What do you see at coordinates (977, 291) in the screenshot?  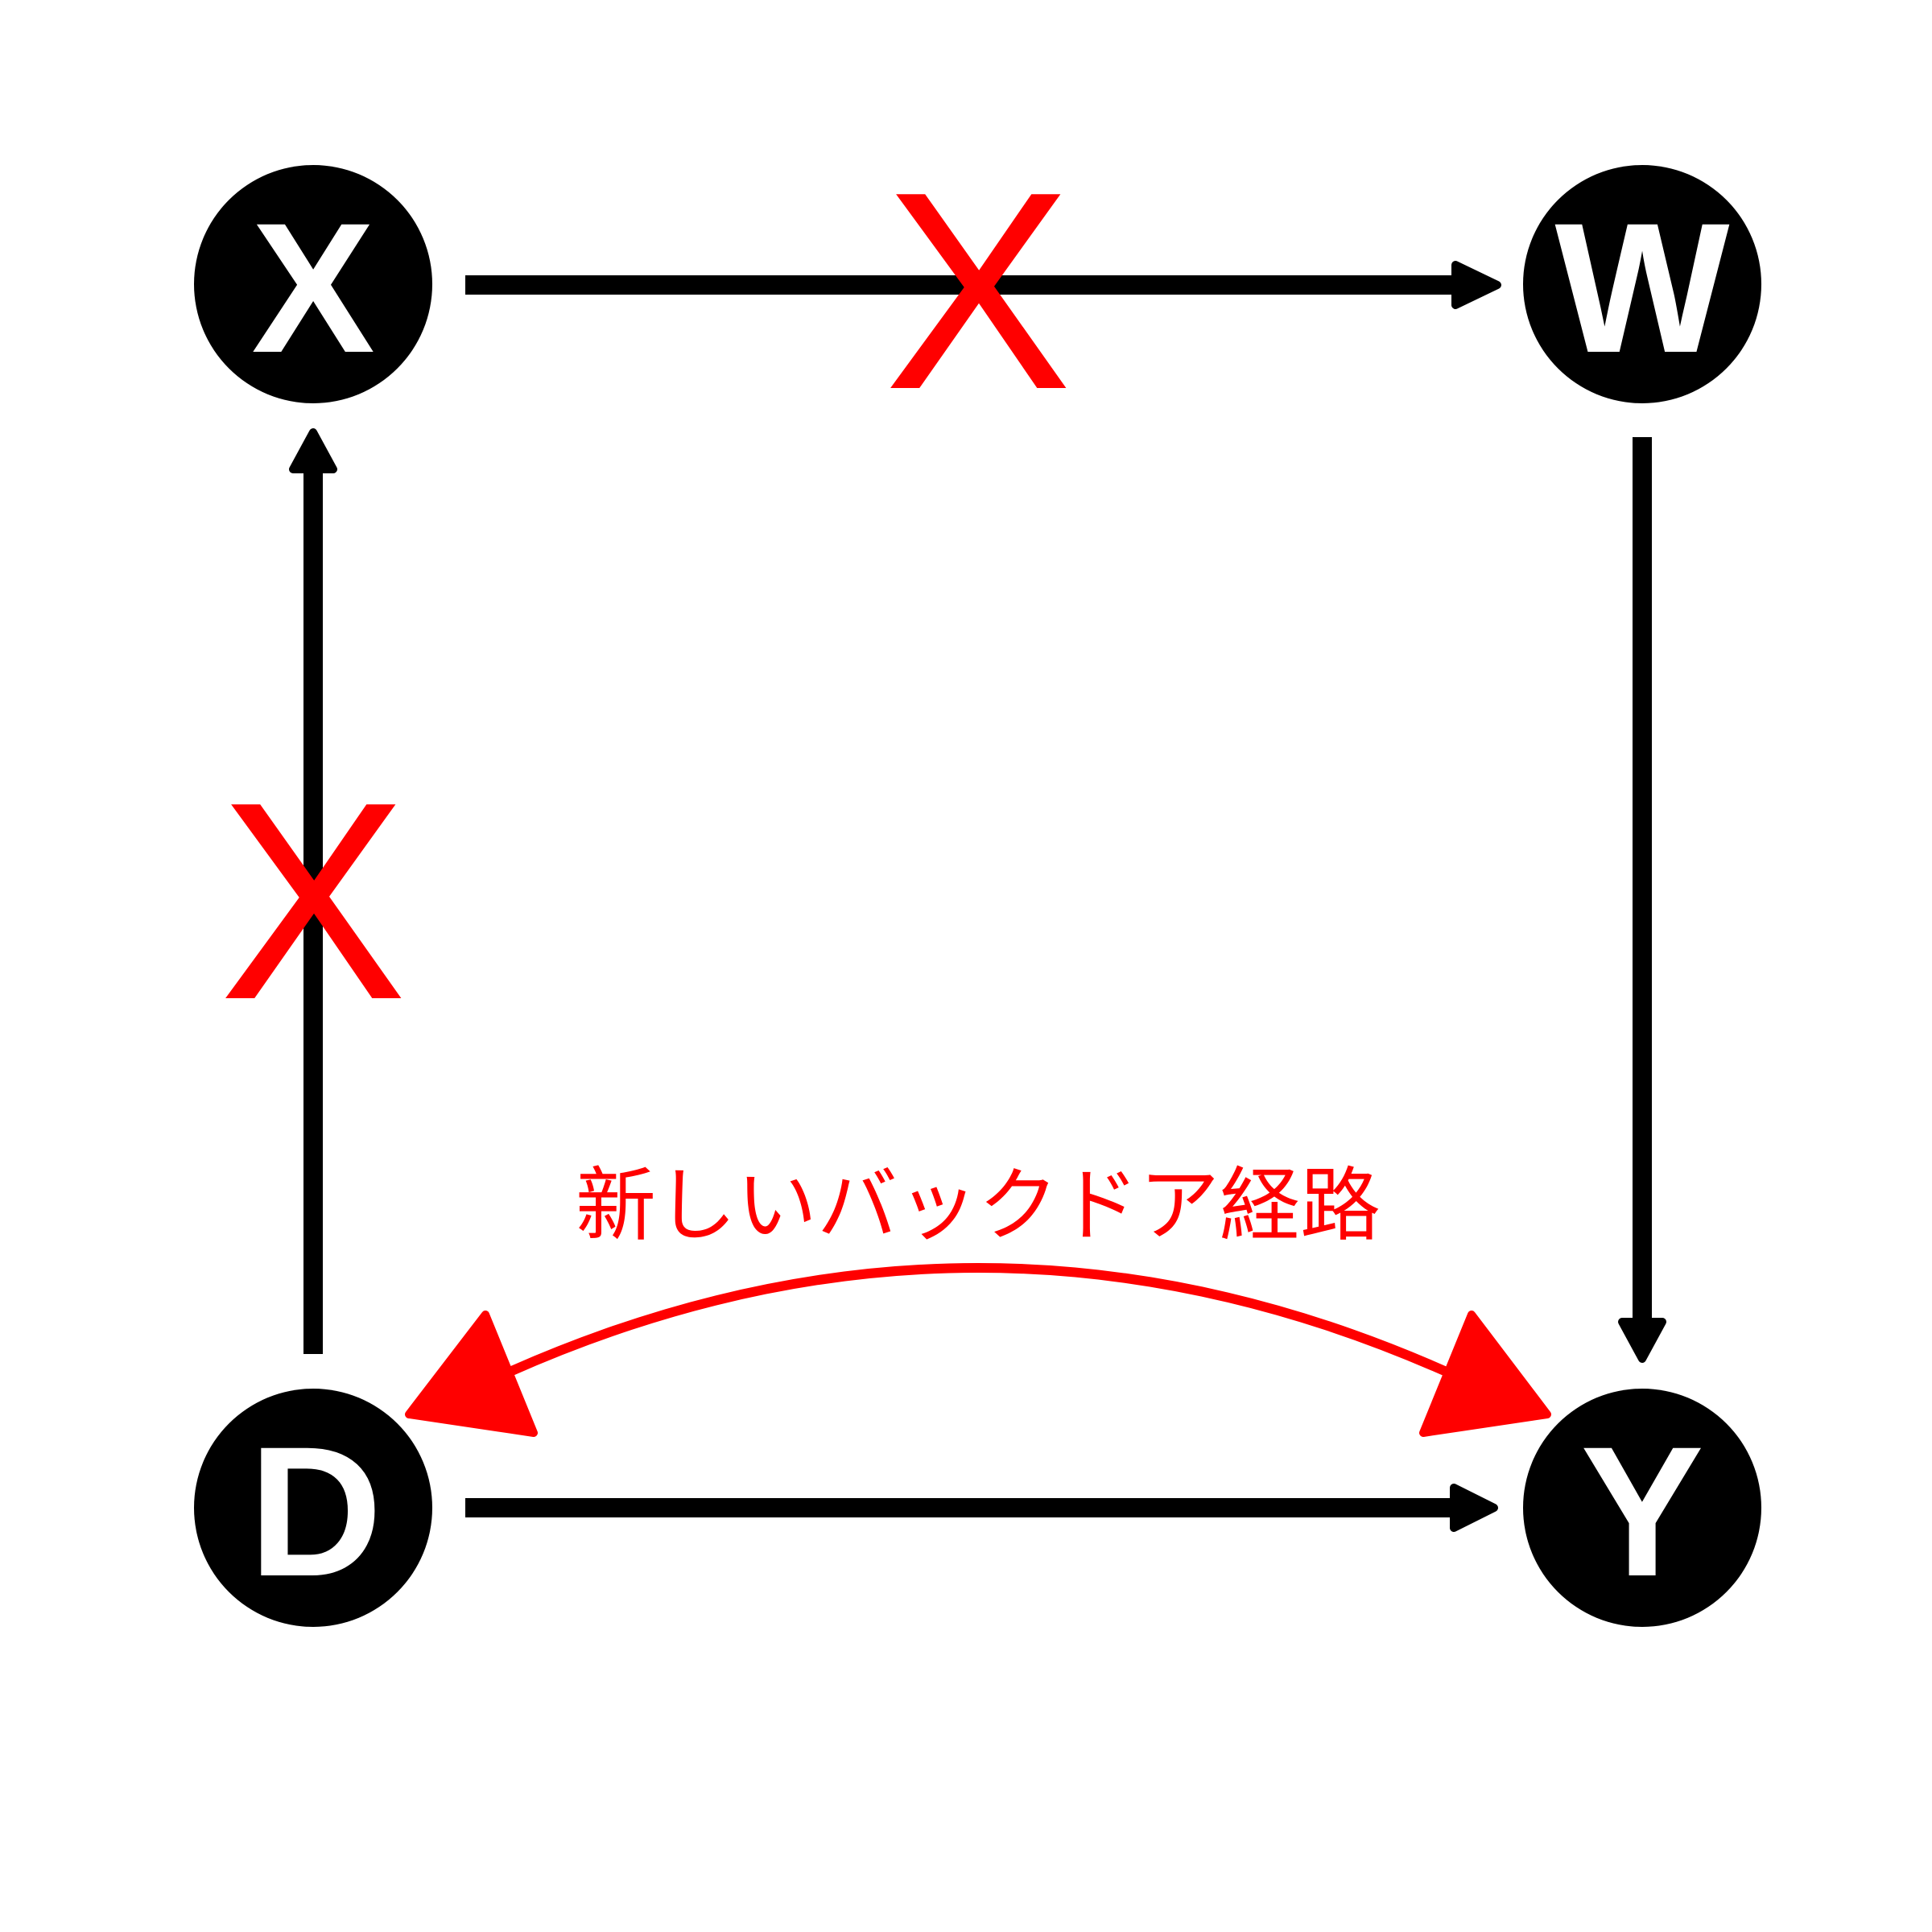 I see `removed-mark-x-to-w: X` at bounding box center [977, 291].